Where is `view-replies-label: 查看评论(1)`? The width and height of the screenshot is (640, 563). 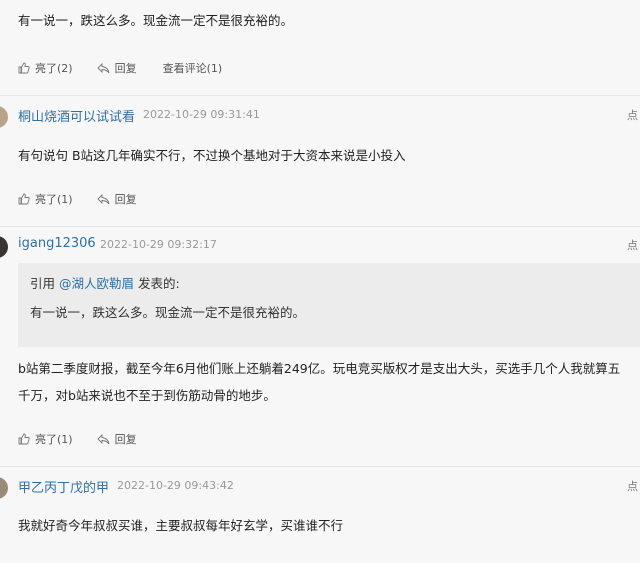
view-replies-label: 查看评论(1) is located at coordinates (192, 68).